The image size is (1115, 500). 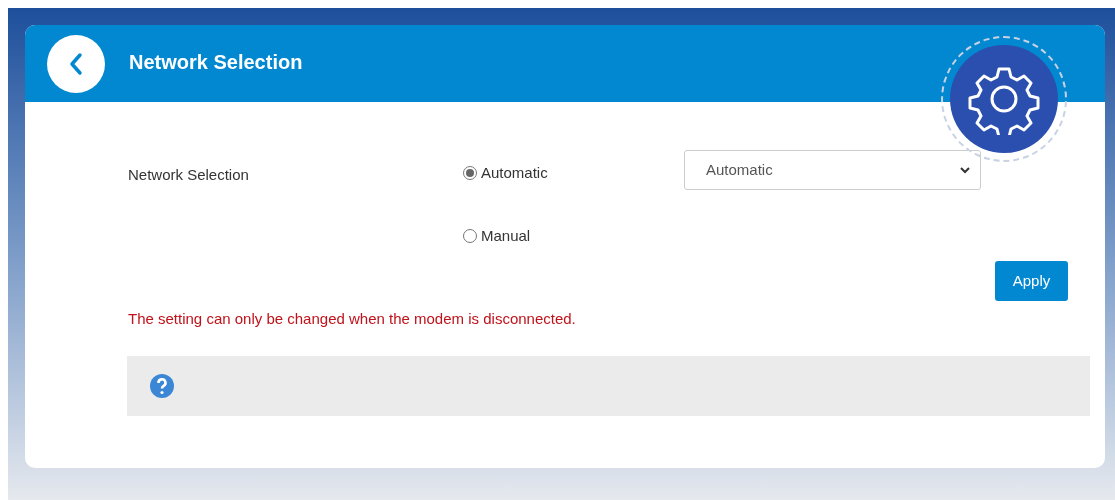 I want to click on warning-message: The setting can only be changed when the modem is disconnected., so click(x=352, y=319).